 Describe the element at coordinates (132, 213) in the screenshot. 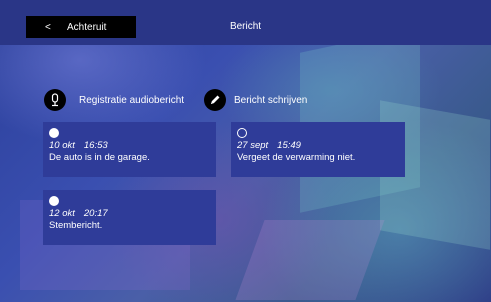

I see `message-timestamp: 12 okt 20:17` at that location.